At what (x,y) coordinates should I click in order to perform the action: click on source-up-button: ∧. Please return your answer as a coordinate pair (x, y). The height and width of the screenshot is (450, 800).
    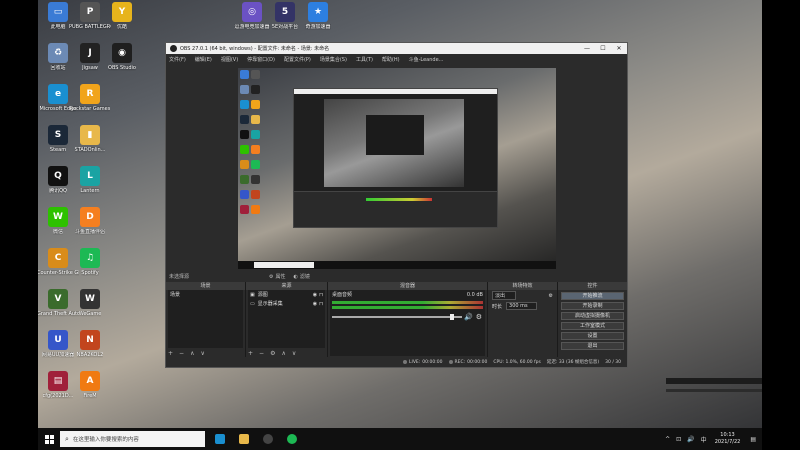
    Looking at the image, I should click on (283, 353).